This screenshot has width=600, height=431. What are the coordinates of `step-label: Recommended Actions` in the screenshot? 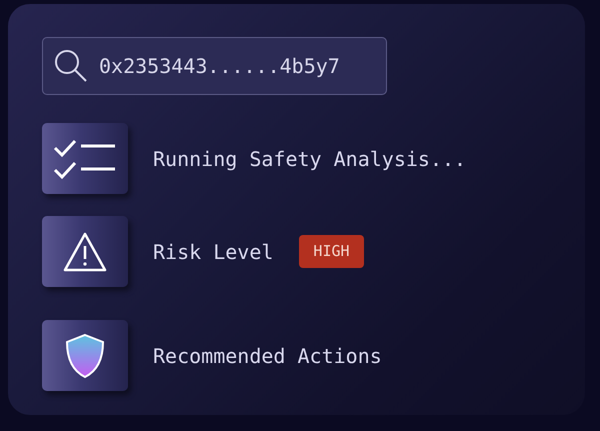 It's located at (267, 356).